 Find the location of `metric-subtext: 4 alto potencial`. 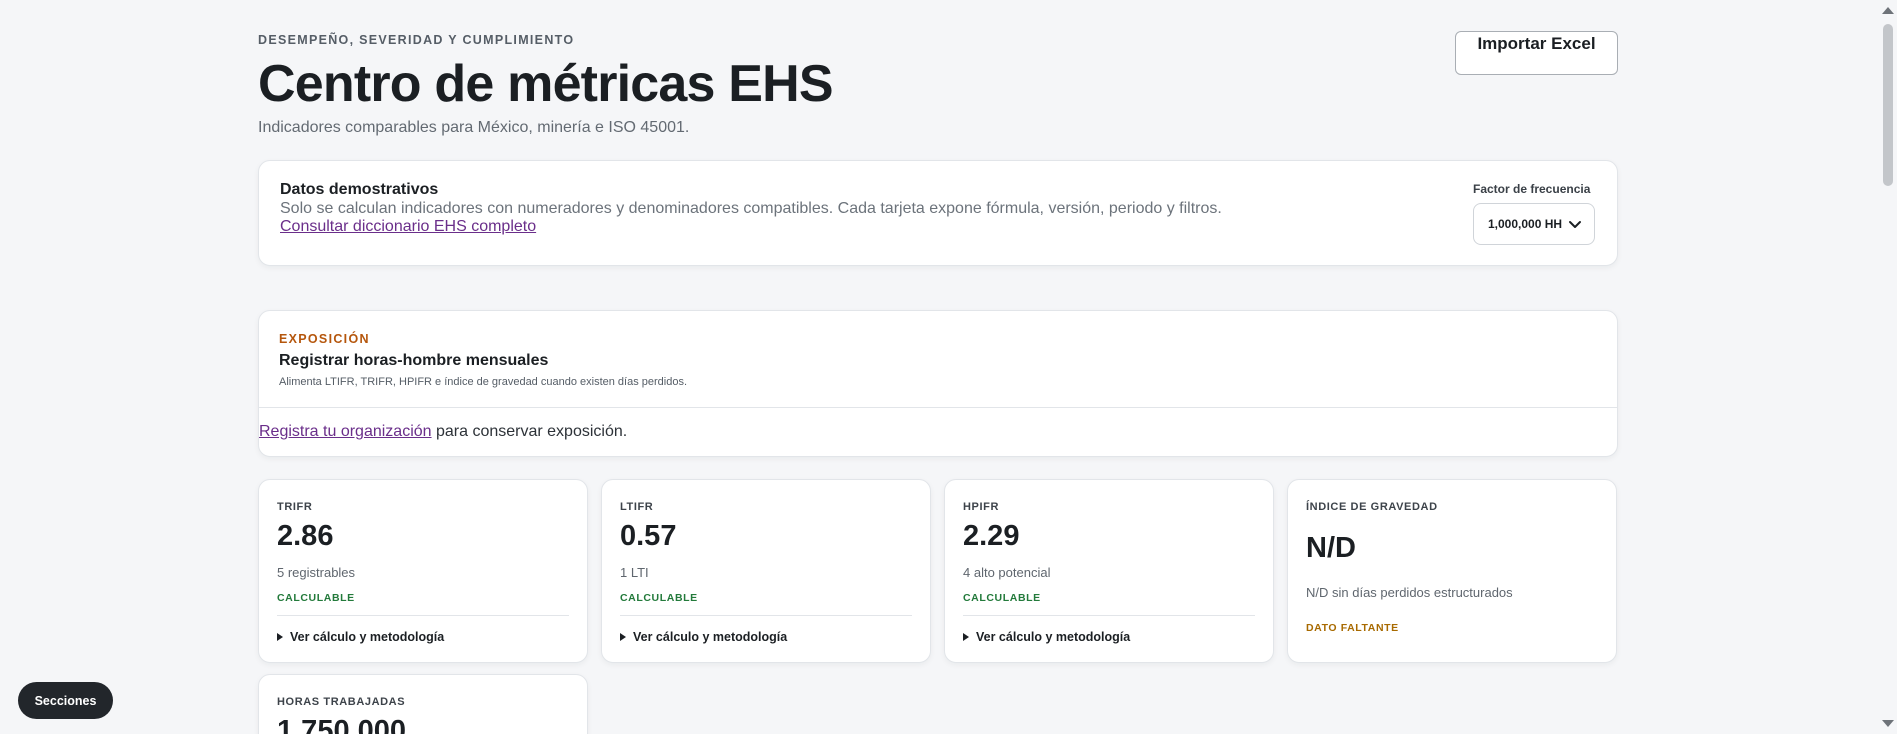

metric-subtext: 4 alto potencial is located at coordinates (1007, 572).